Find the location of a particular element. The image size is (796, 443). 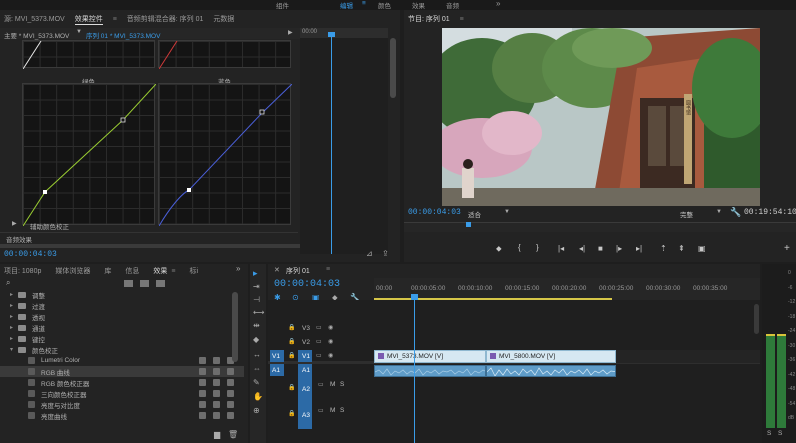

master-clip-label: 主要 * MVI_5373.MOV is located at coordinates (36, 35).